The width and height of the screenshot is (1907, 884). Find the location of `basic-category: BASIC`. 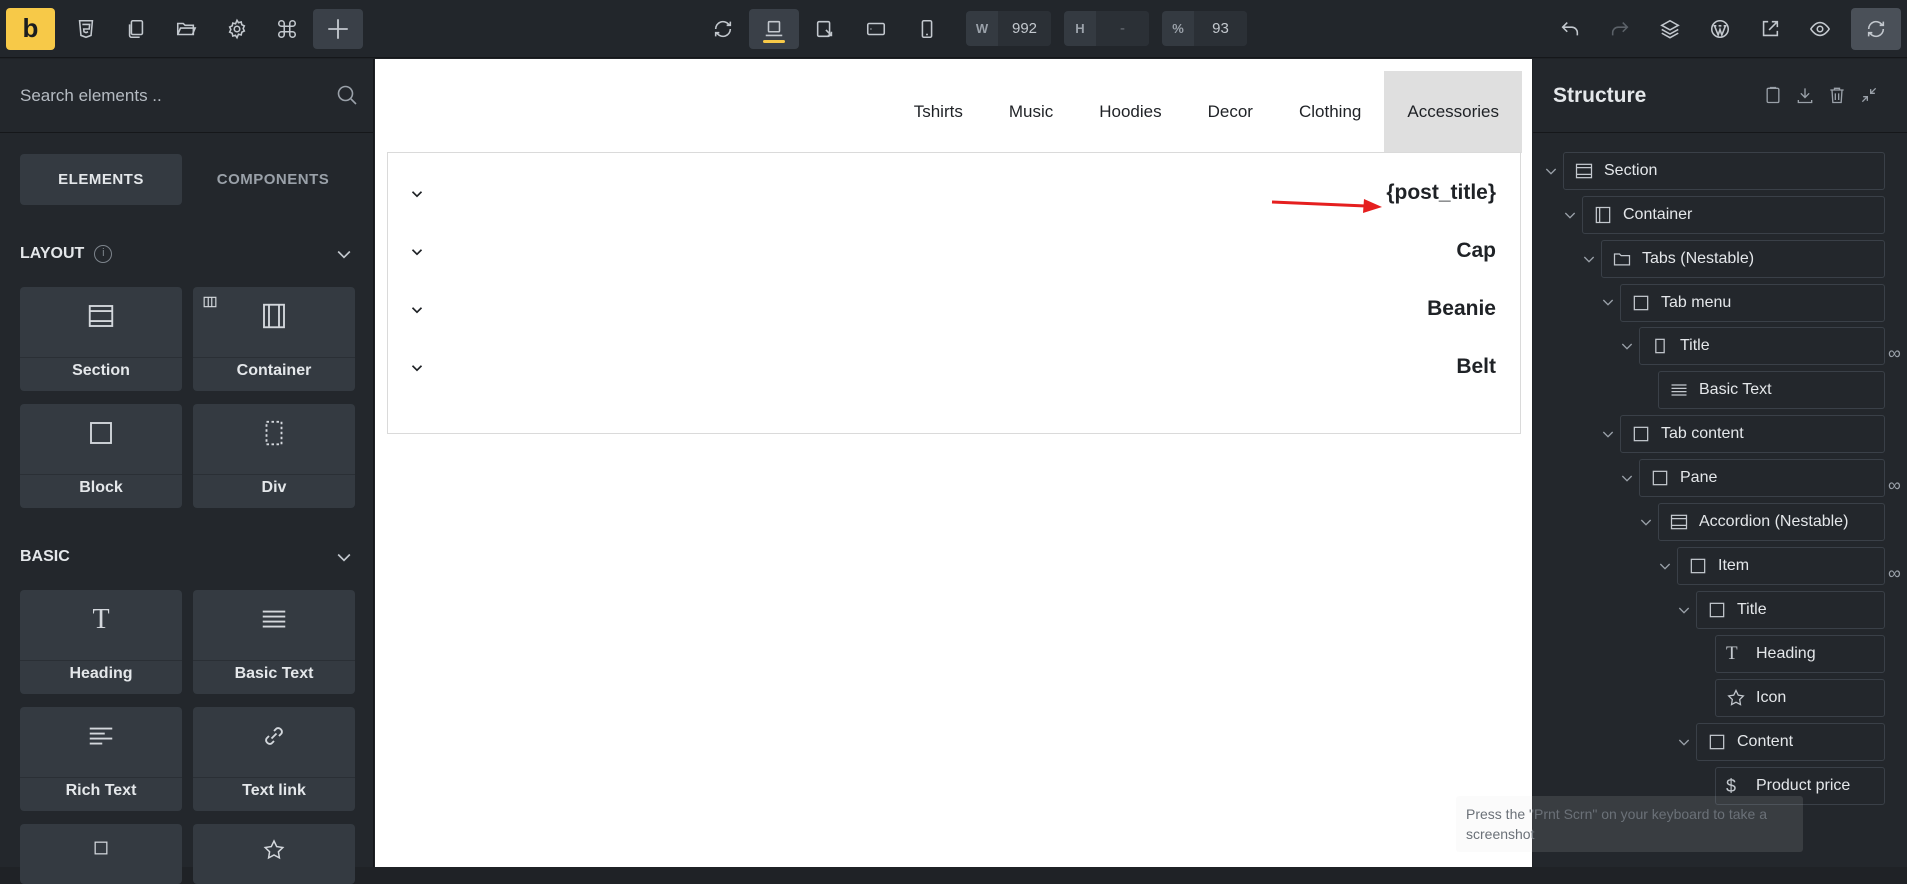

basic-category: BASIC is located at coordinates (187, 557).